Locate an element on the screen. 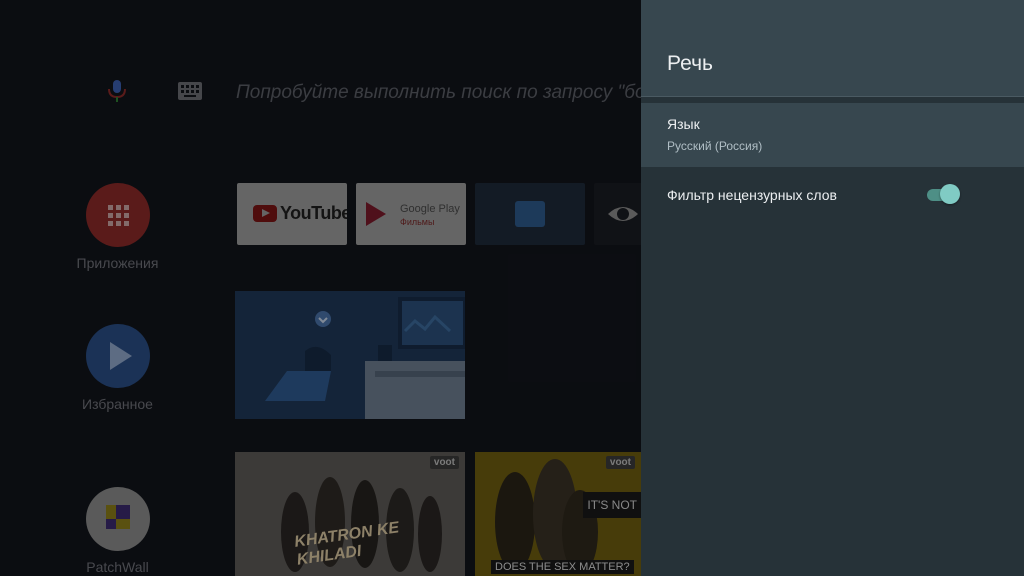 The height and width of the screenshot is (576, 1024). nav-favorites: Избранное is located at coordinates (117, 368).